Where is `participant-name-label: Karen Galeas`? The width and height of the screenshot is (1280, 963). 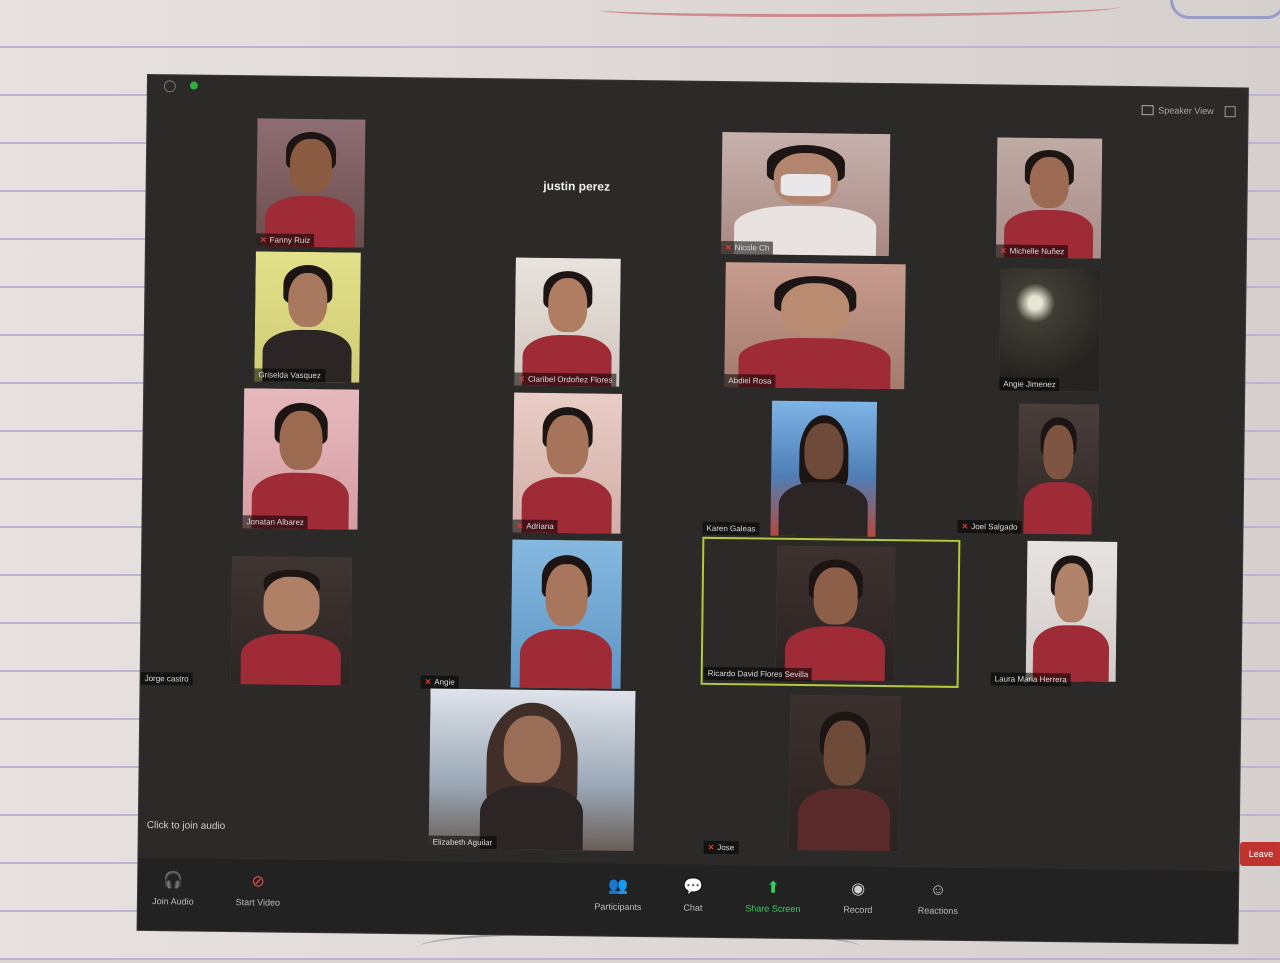
participant-name-label: Karen Galeas is located at coordinates (731, 528).